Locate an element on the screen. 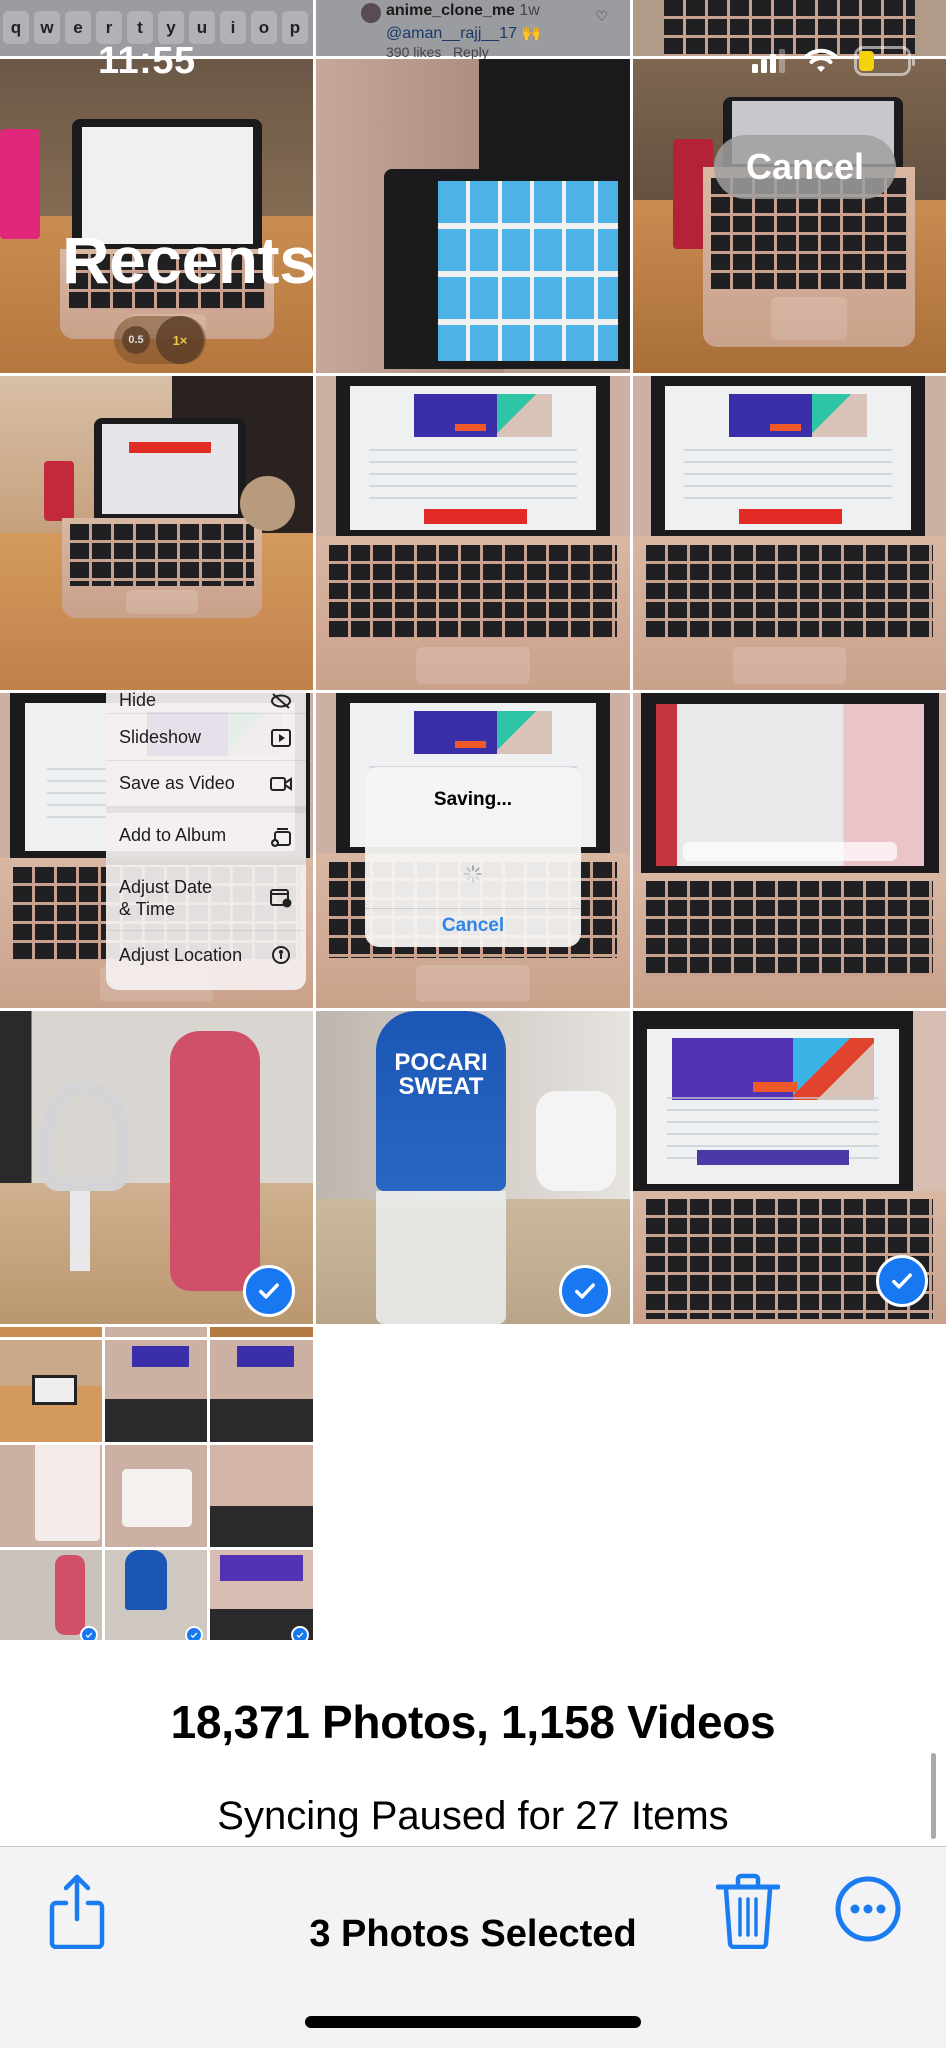  menu-item-save-as-video: Save as Video is located at coordinates (206, 784).